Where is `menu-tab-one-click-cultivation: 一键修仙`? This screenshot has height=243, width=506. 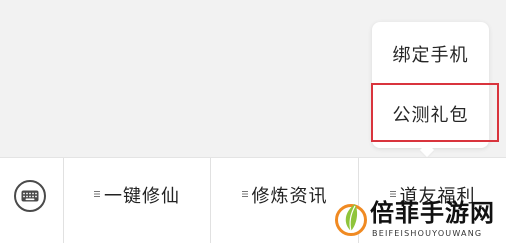
menu-tab-one-click-cultivation: 一键修仙 is located at coordinates (137, 195).